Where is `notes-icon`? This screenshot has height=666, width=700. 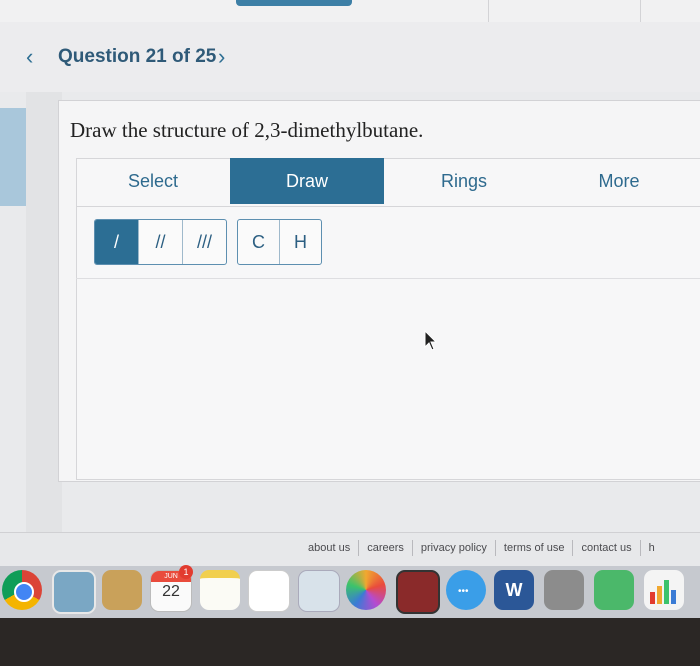 notes-icon is located at coordinates (220, 590).